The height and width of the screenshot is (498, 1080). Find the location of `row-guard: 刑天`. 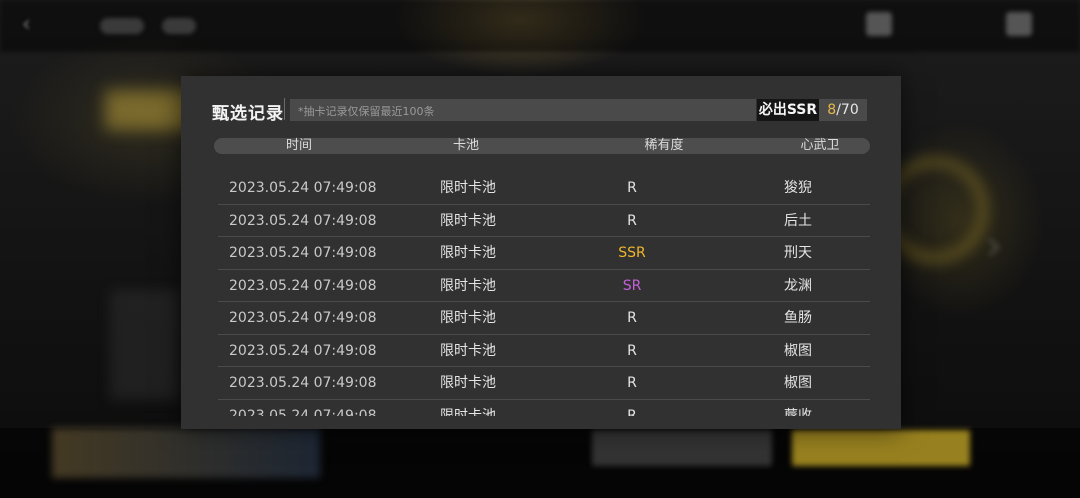

row-guard: 刑天 is located at coordinates (798, 253).